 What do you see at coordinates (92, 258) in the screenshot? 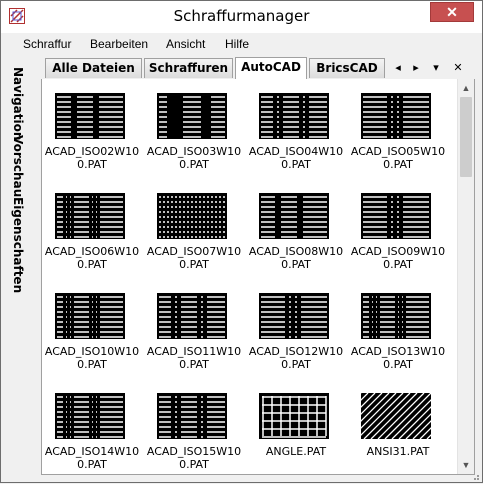
I see `pattern-name: ACAD_ISO06W100.PAT` at bounding box center [92, 258].